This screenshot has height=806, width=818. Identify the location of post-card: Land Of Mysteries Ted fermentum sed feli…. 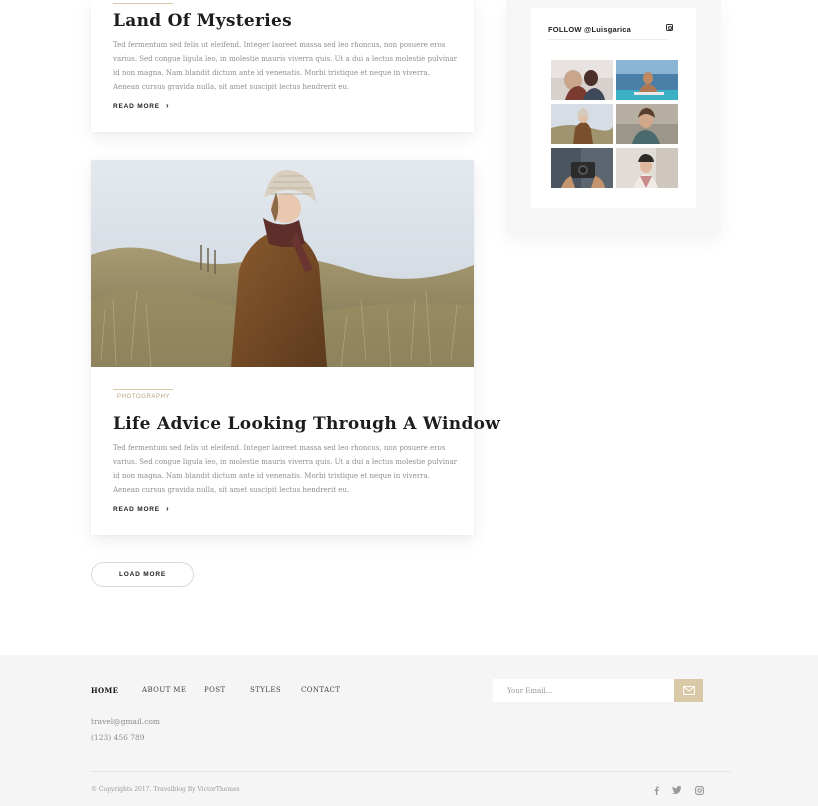
(282, 66).